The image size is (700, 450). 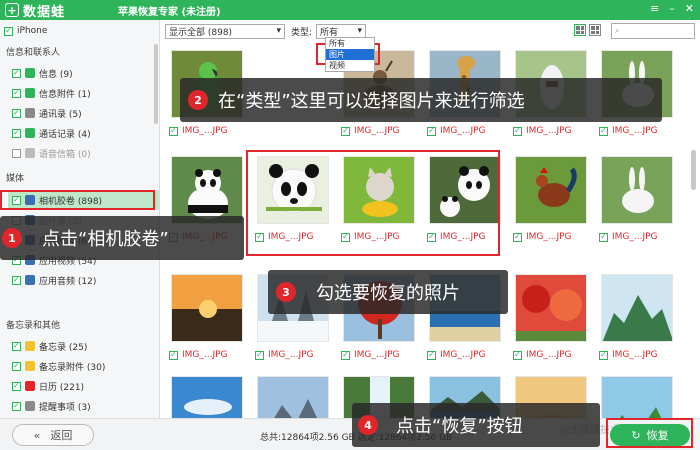 I want to click on panda-bamboo-photo-thumbnail, so click(x=293, y=190).